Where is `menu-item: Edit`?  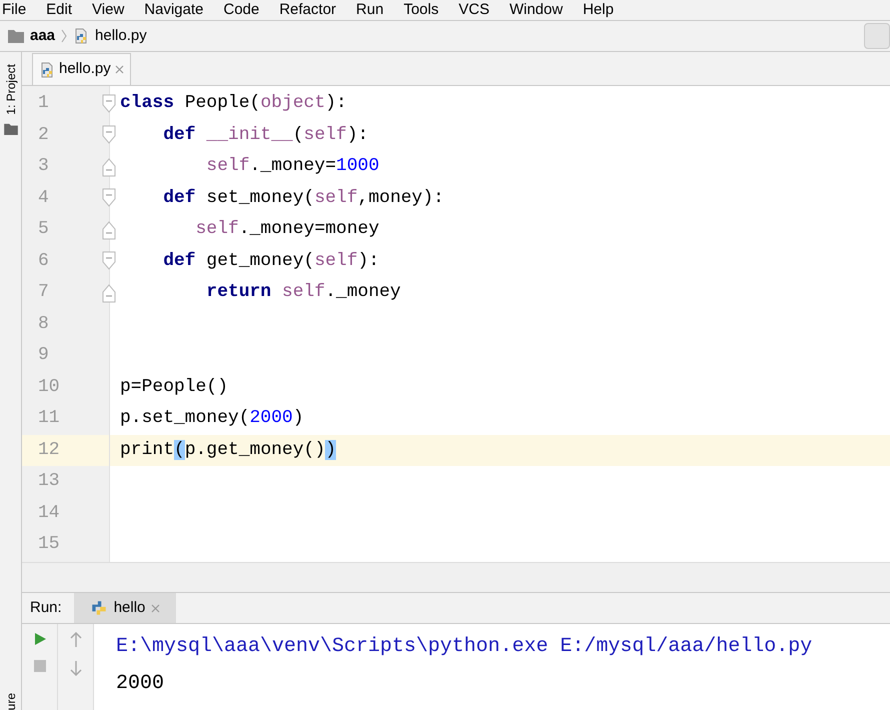
menu-item: Edit is located at coordinates (59, 10).